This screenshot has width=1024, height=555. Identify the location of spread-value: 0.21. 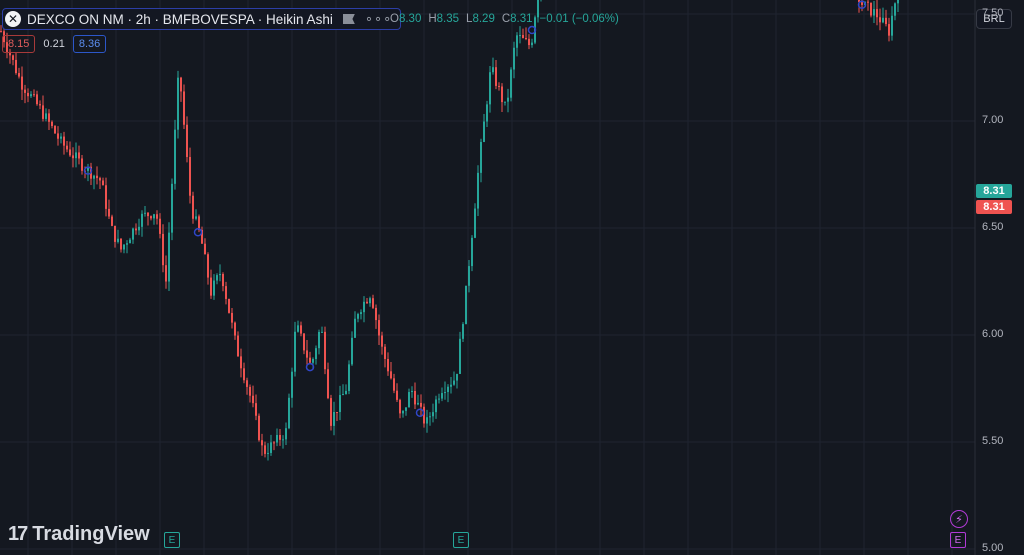
(54, 44).